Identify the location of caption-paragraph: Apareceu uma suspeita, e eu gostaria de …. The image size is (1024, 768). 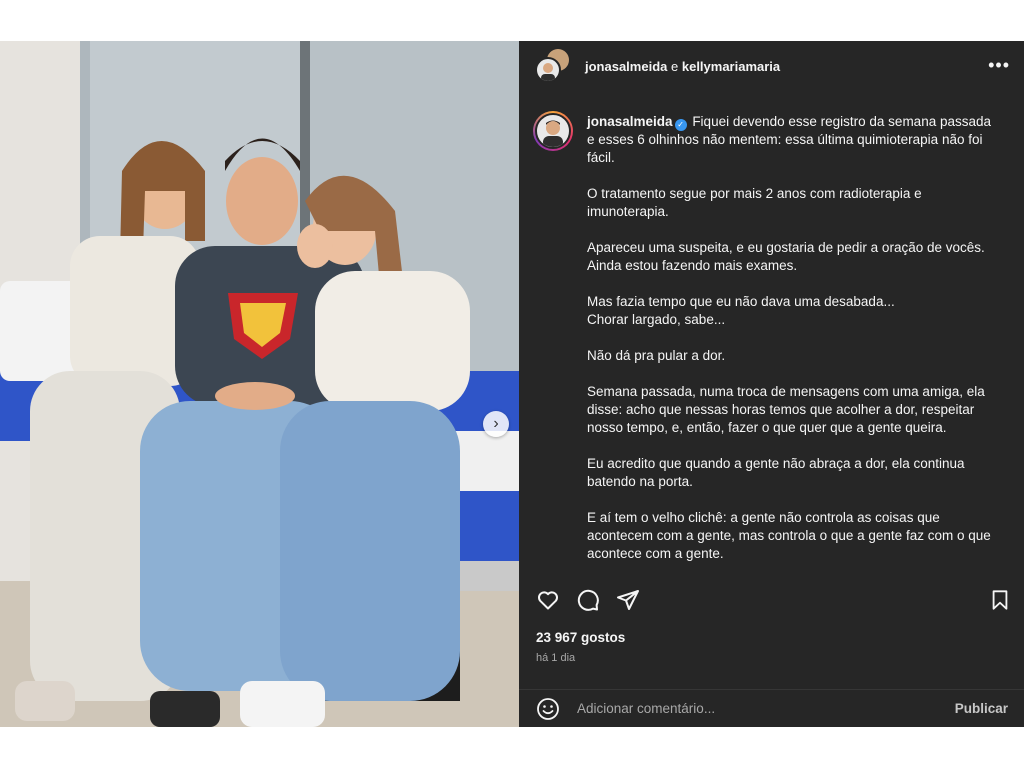
(786, 256).